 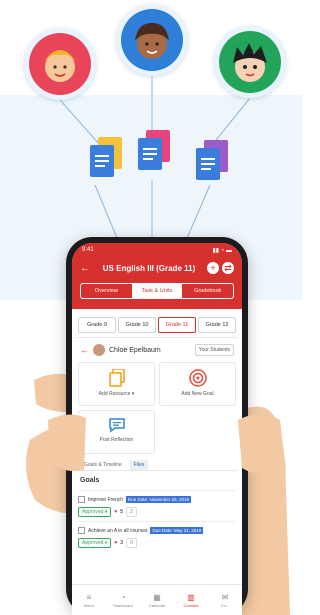 What do you see at coordinates (167, 444) in the screenshot?
I see `thumb-illustration` at bounding box center [167, 444].